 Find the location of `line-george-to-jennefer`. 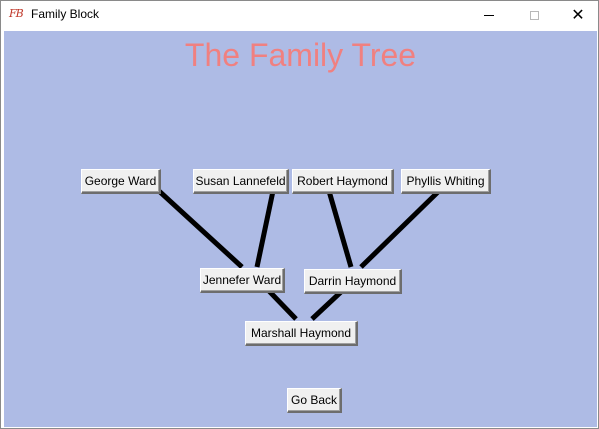

line-george-to-jennefer is located at coordinates (200, 229).